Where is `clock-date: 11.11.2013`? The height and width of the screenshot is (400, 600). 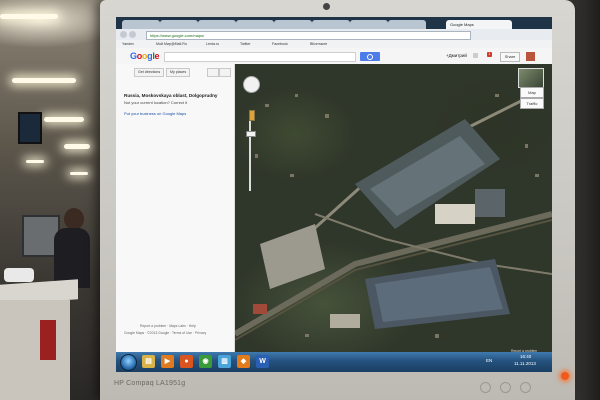
clock-date: 11.11.2013 is located at coordinates (525, 363).